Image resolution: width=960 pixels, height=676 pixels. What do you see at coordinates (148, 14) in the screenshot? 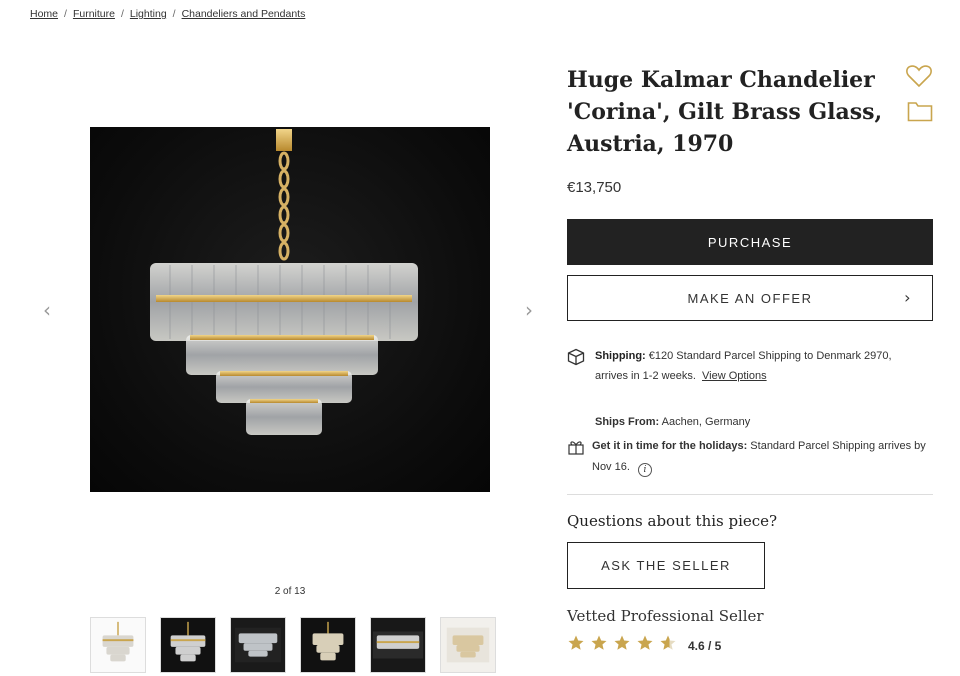
I see `breadcrumb-lighting: Lighting` at bounding box center [148, 14].